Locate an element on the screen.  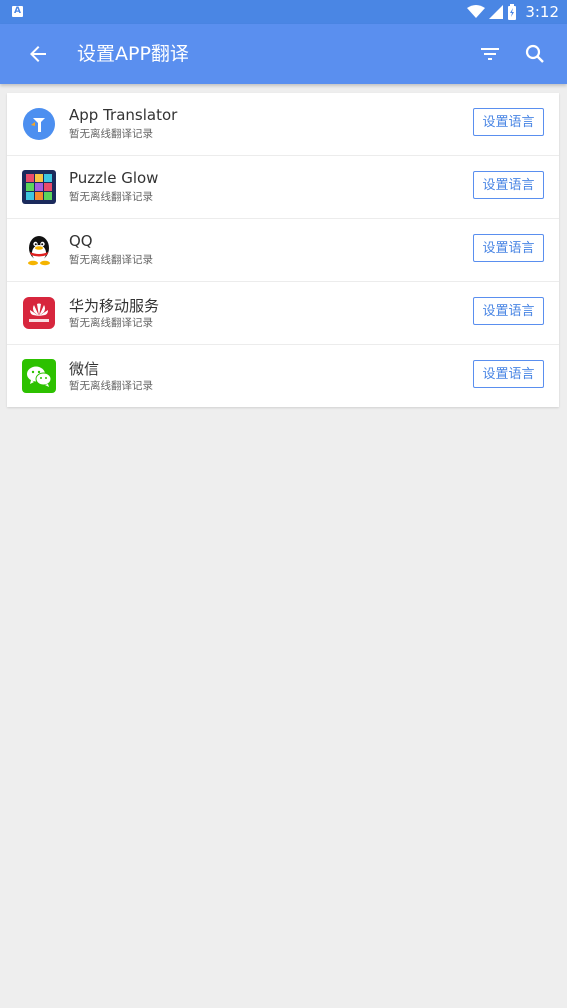
filter-button is located at coordinates (490, 54).